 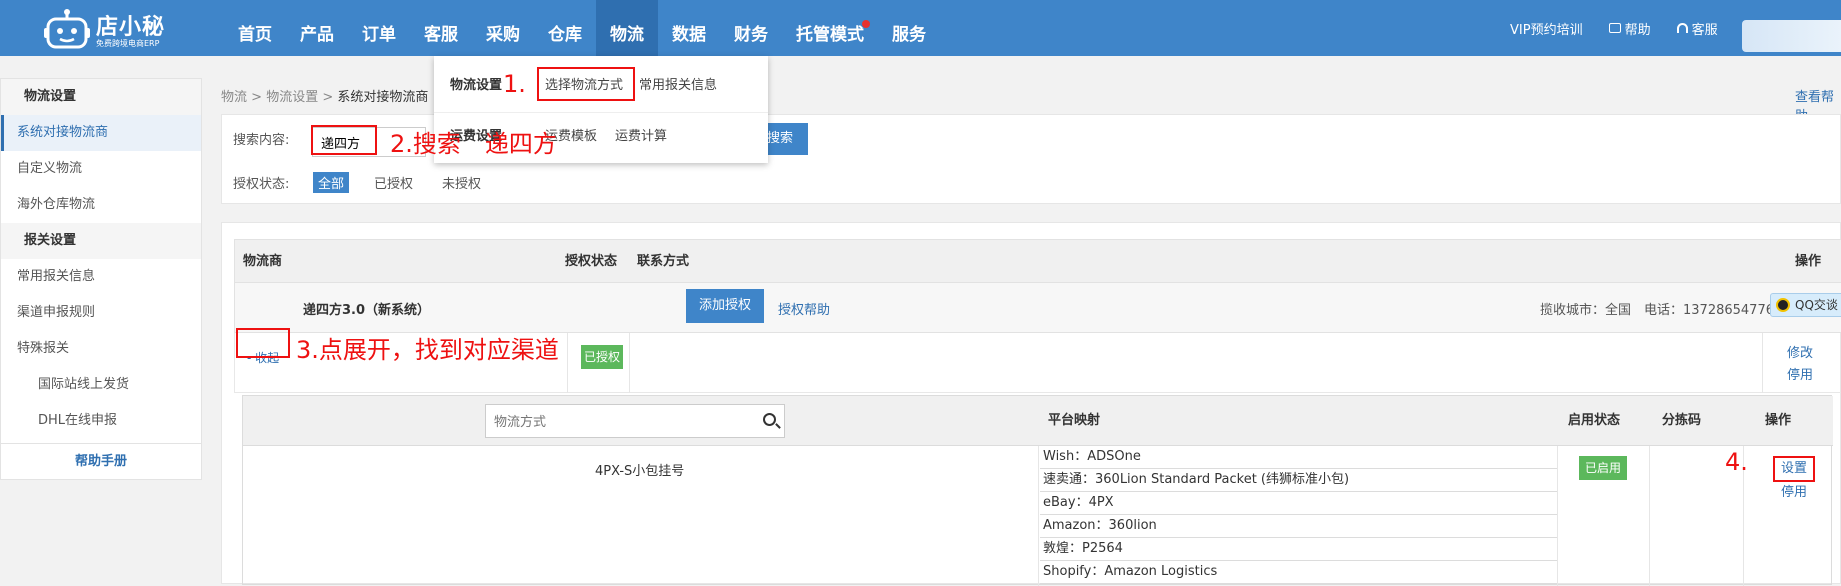 I want to click on brand-logo: 店小秘 免费跨境电商ERP, so click(x=119, y=28).